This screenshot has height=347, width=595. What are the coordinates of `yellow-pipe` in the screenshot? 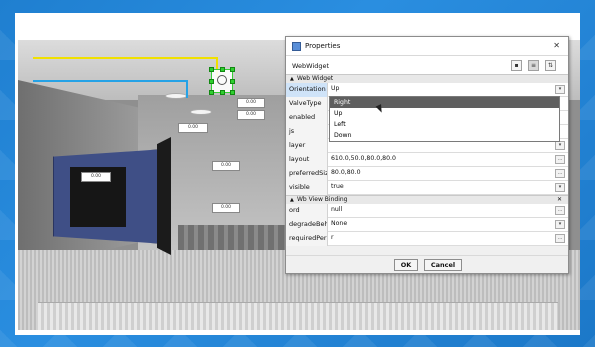 It's located at (125, 58).